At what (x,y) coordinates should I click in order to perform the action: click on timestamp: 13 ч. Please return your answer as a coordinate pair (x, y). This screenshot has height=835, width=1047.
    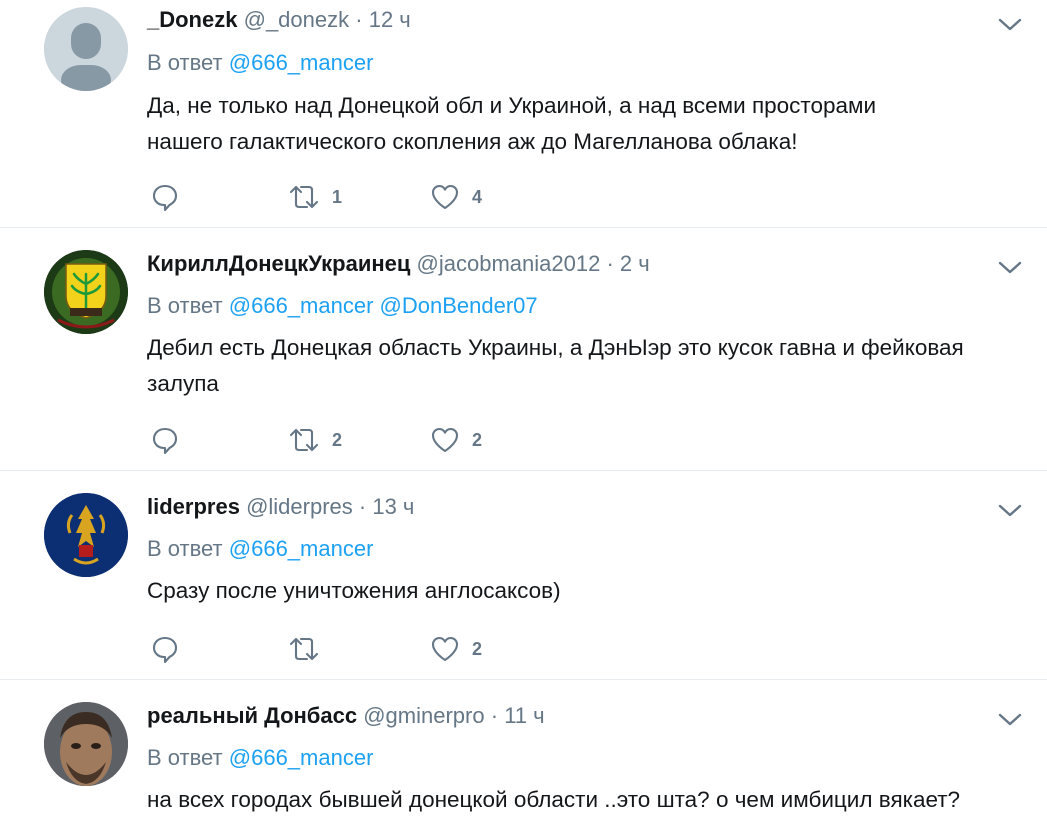
    Looking at the image, I should click on (393, 506).